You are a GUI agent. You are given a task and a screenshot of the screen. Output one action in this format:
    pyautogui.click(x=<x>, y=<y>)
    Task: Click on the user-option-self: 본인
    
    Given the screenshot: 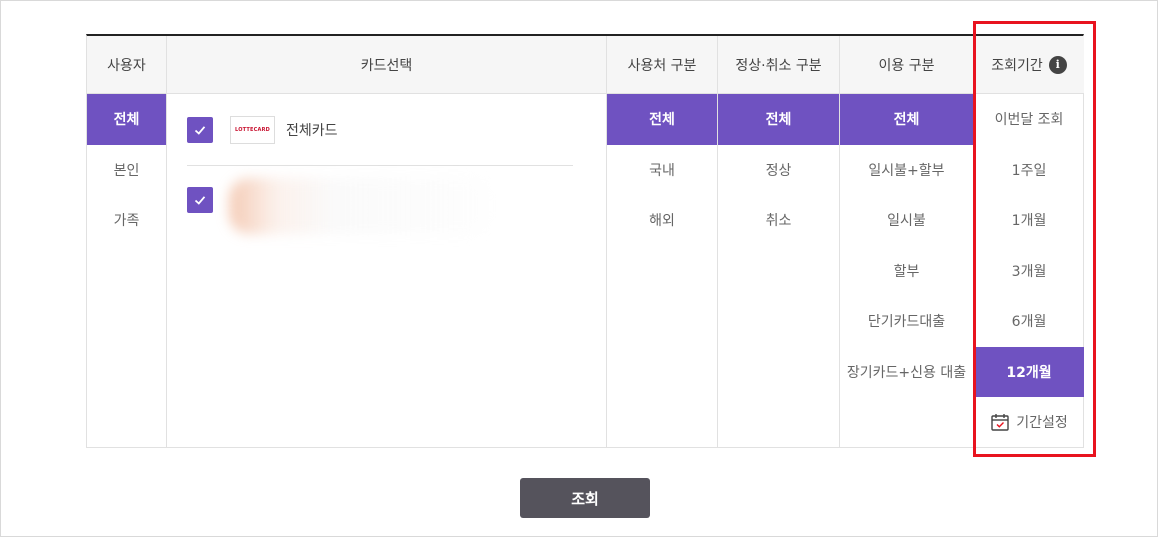 What is the action you would take?
    pyautogui.click(x=126, y=170)
    